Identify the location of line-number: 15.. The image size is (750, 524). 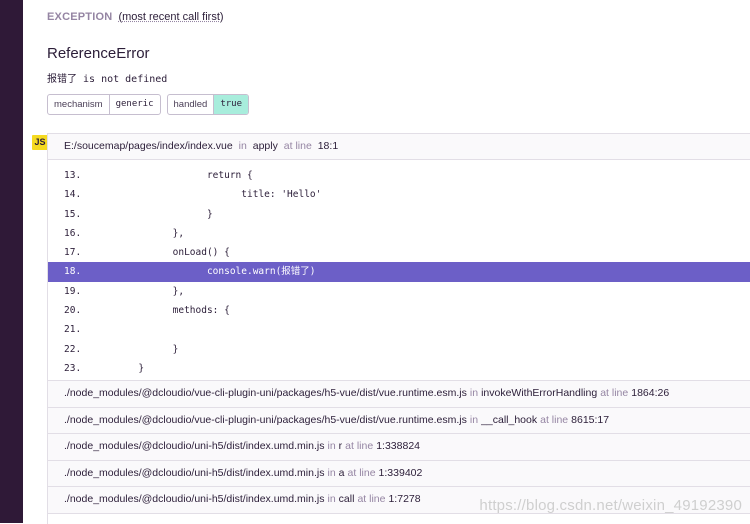
(73, 214).